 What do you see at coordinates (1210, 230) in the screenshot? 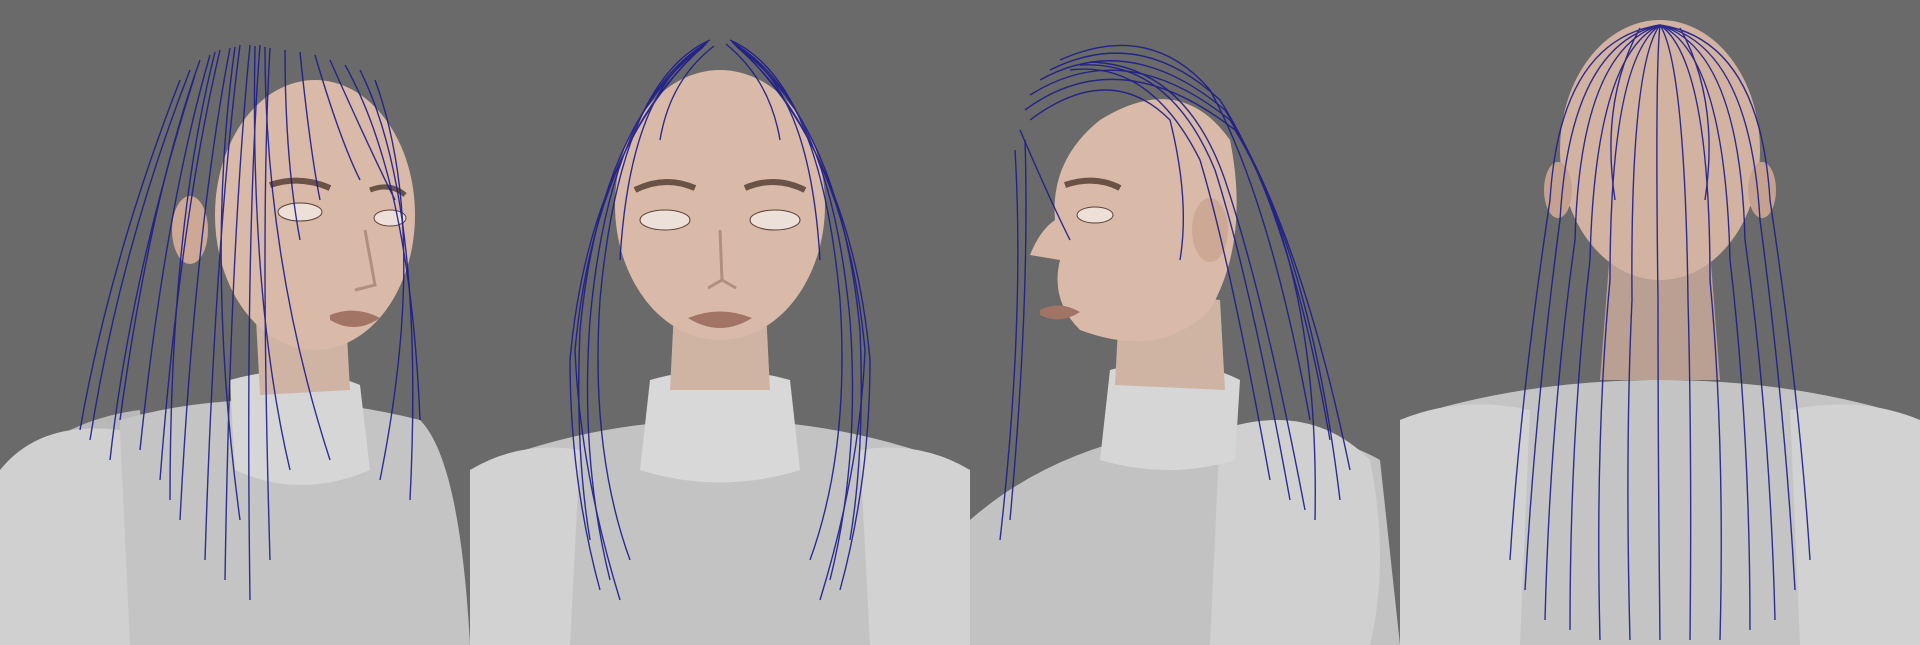
I see `ear` at bounding box center [1210, 230].